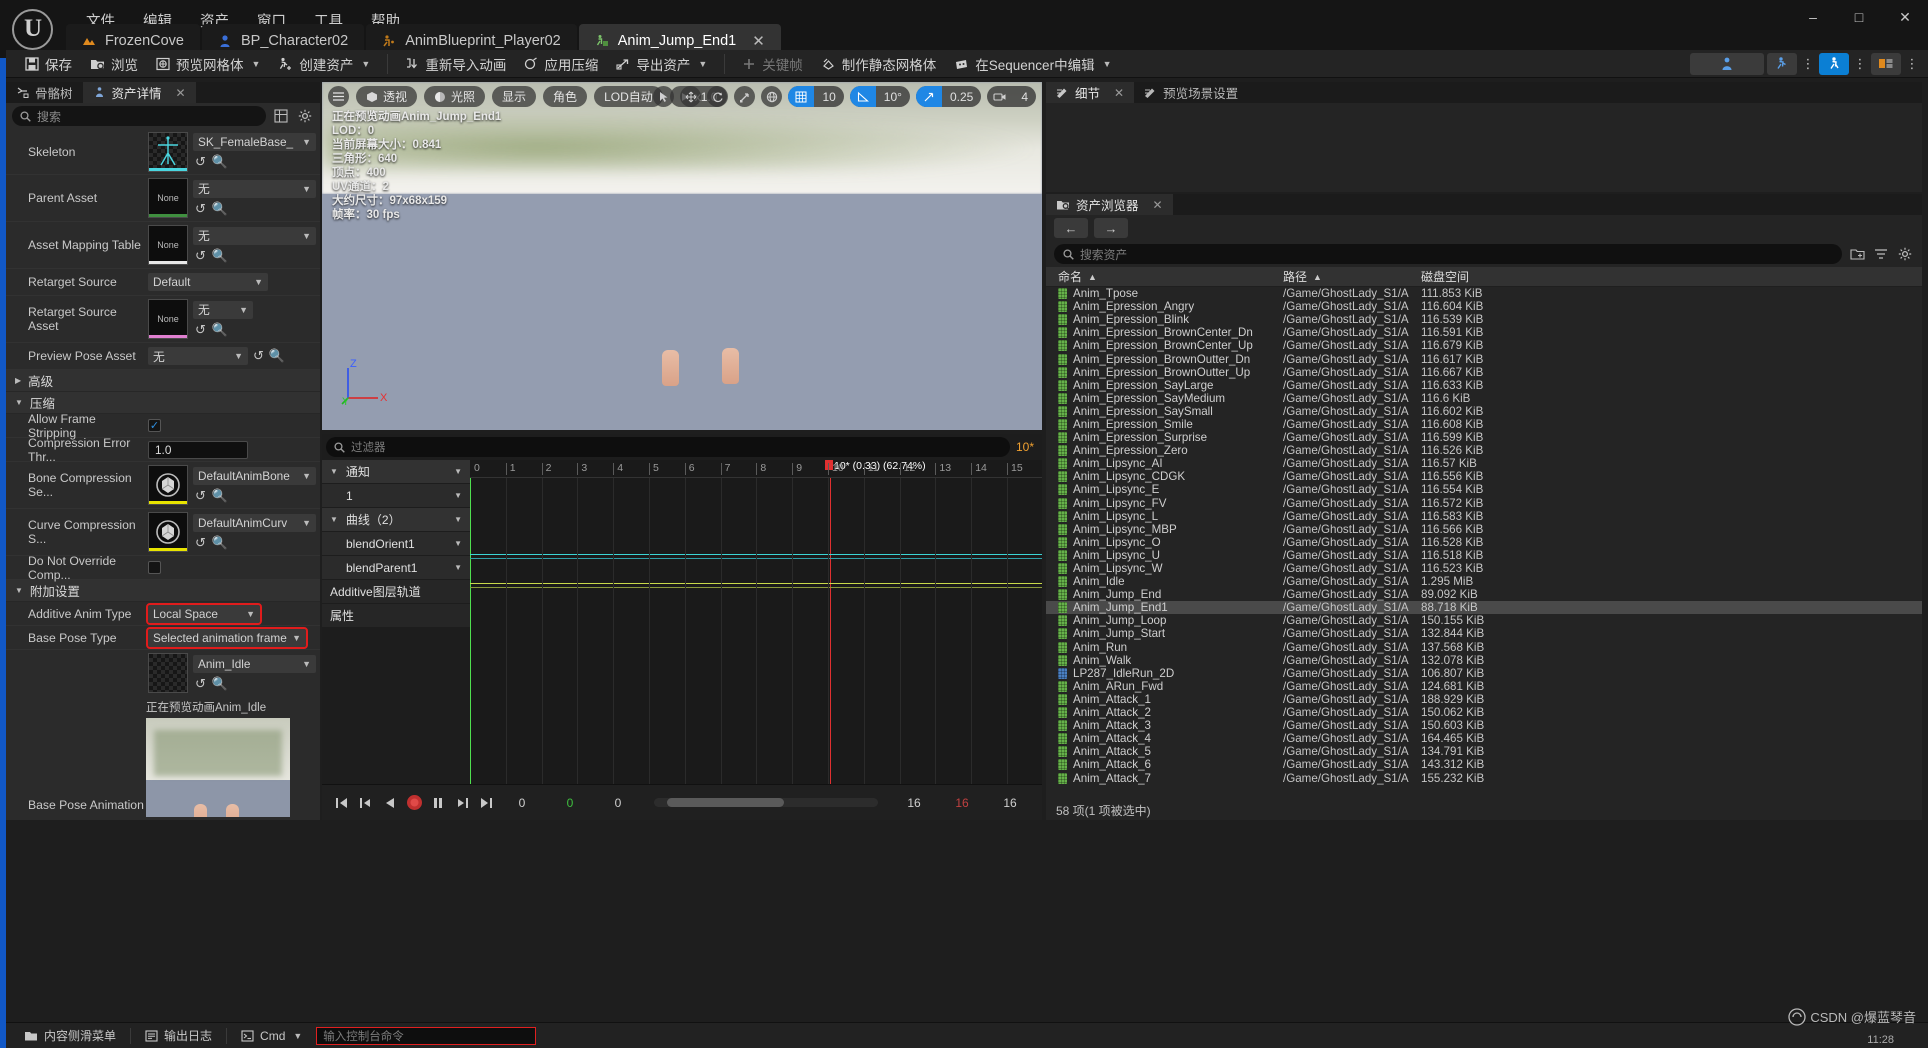 Image resolution: width=1928 pixels, height=1048 pixels. I want to click on layout-toggle-button, so click(1886, 63).